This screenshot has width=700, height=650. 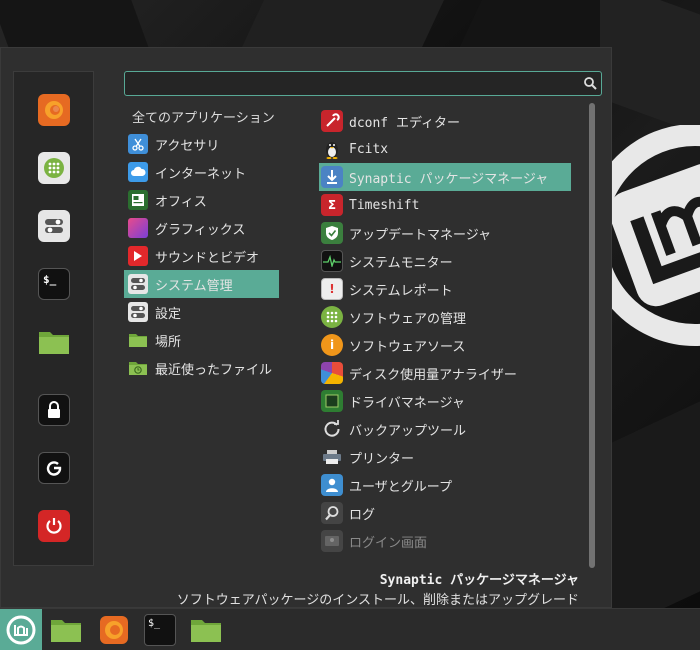 What do you see at coordinates (332, 541) in the screenshot?
I see `login-icon` at bounding box center [332, 541].